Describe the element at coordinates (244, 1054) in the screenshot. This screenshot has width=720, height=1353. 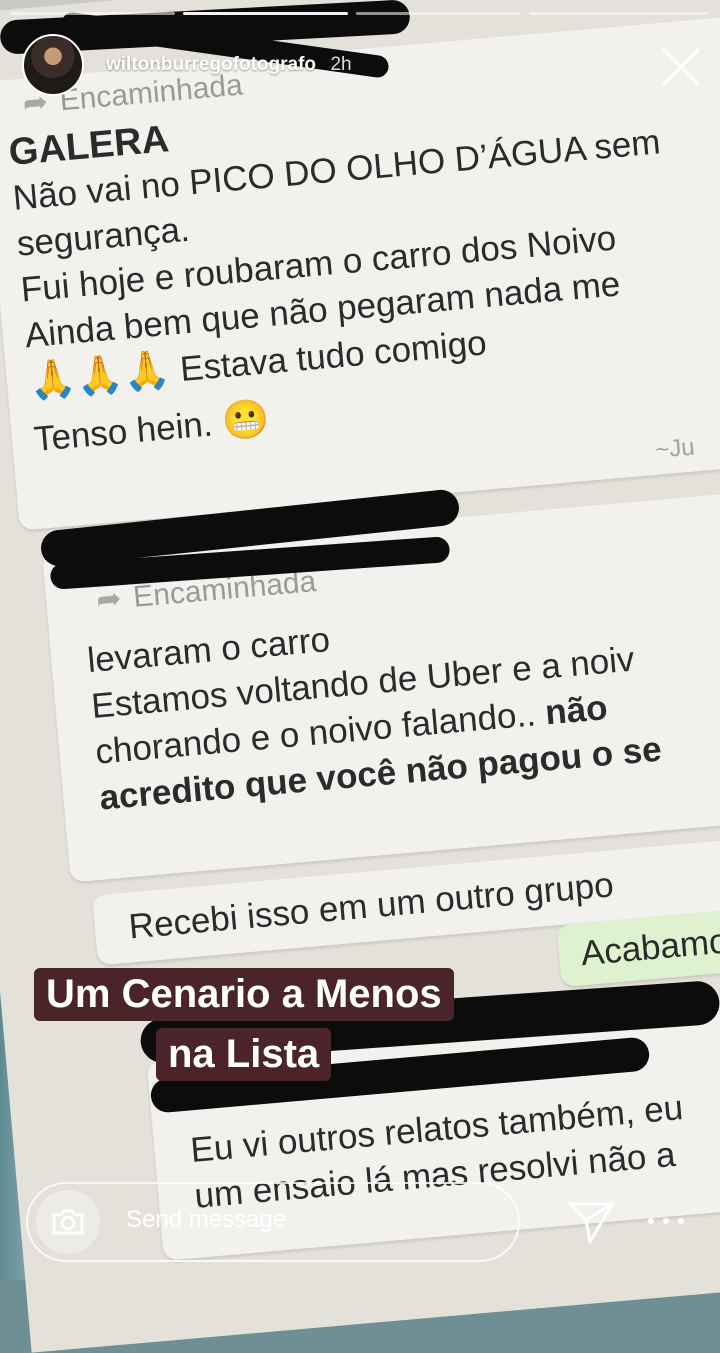
I see `story-caption-line-2: na Lista` at that location.